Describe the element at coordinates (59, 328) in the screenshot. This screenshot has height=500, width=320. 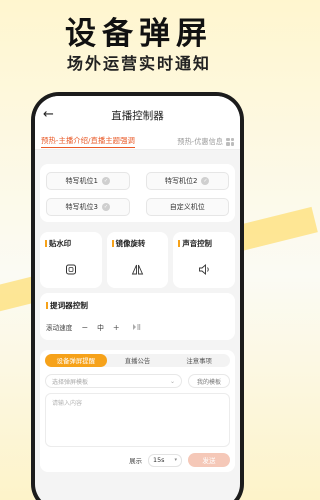
I see `scroll-speed-label: 滚动速度` at that location.